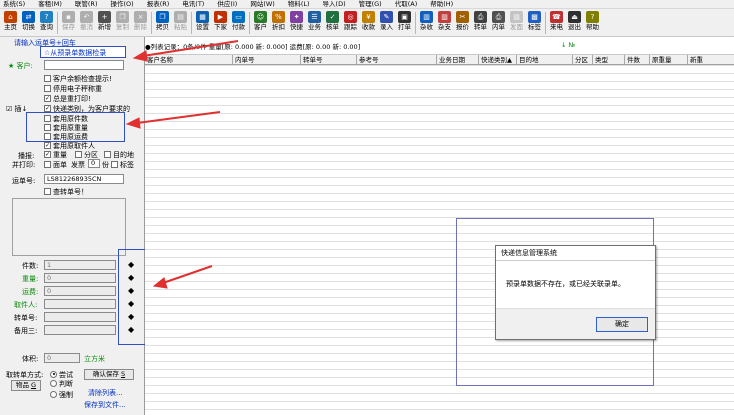 This screenshot has width=734, height=415. I want to click on column-header: 内单号, so click(267, 60).